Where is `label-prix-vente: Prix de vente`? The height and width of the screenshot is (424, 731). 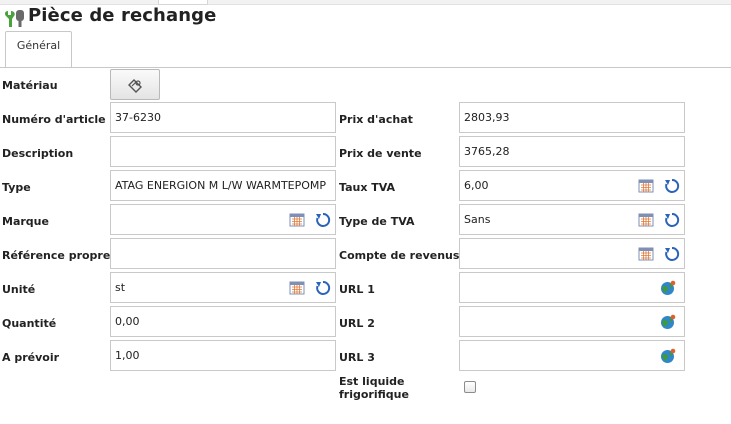 label-prix-vente: Prix de vente is located at coordinates (380, 153).